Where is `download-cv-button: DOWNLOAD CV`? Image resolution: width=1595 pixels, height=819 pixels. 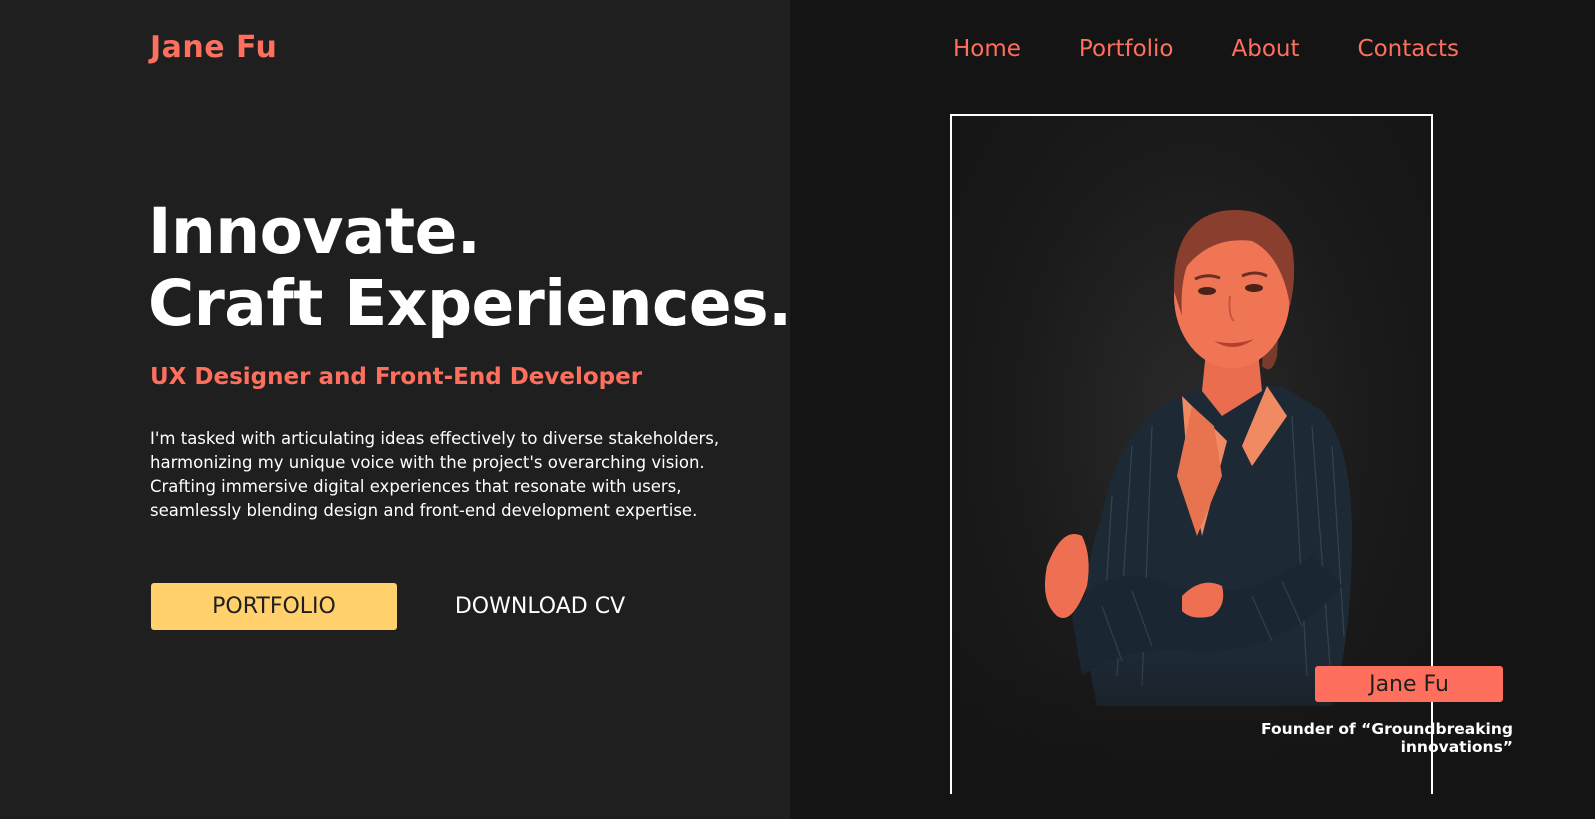
download-cv-button: DOWNLOAD CV is located at coordinates (540, 606).